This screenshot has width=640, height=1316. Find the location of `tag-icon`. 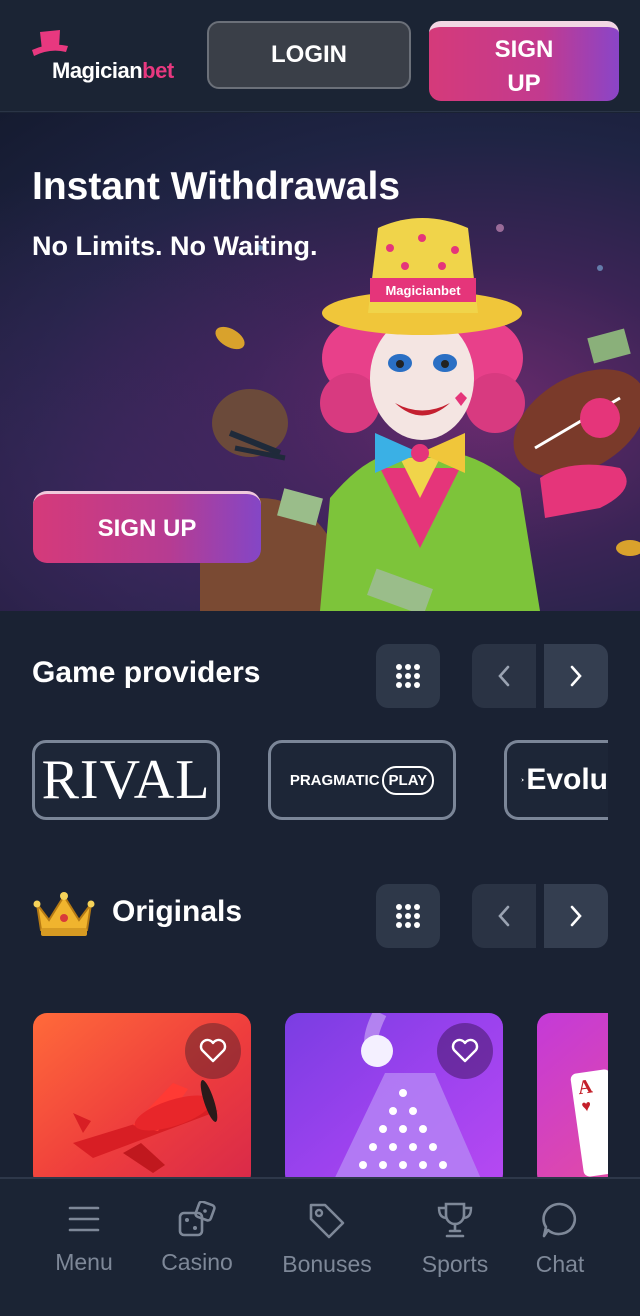

tag-icon is located at coordinates (327, 1221).